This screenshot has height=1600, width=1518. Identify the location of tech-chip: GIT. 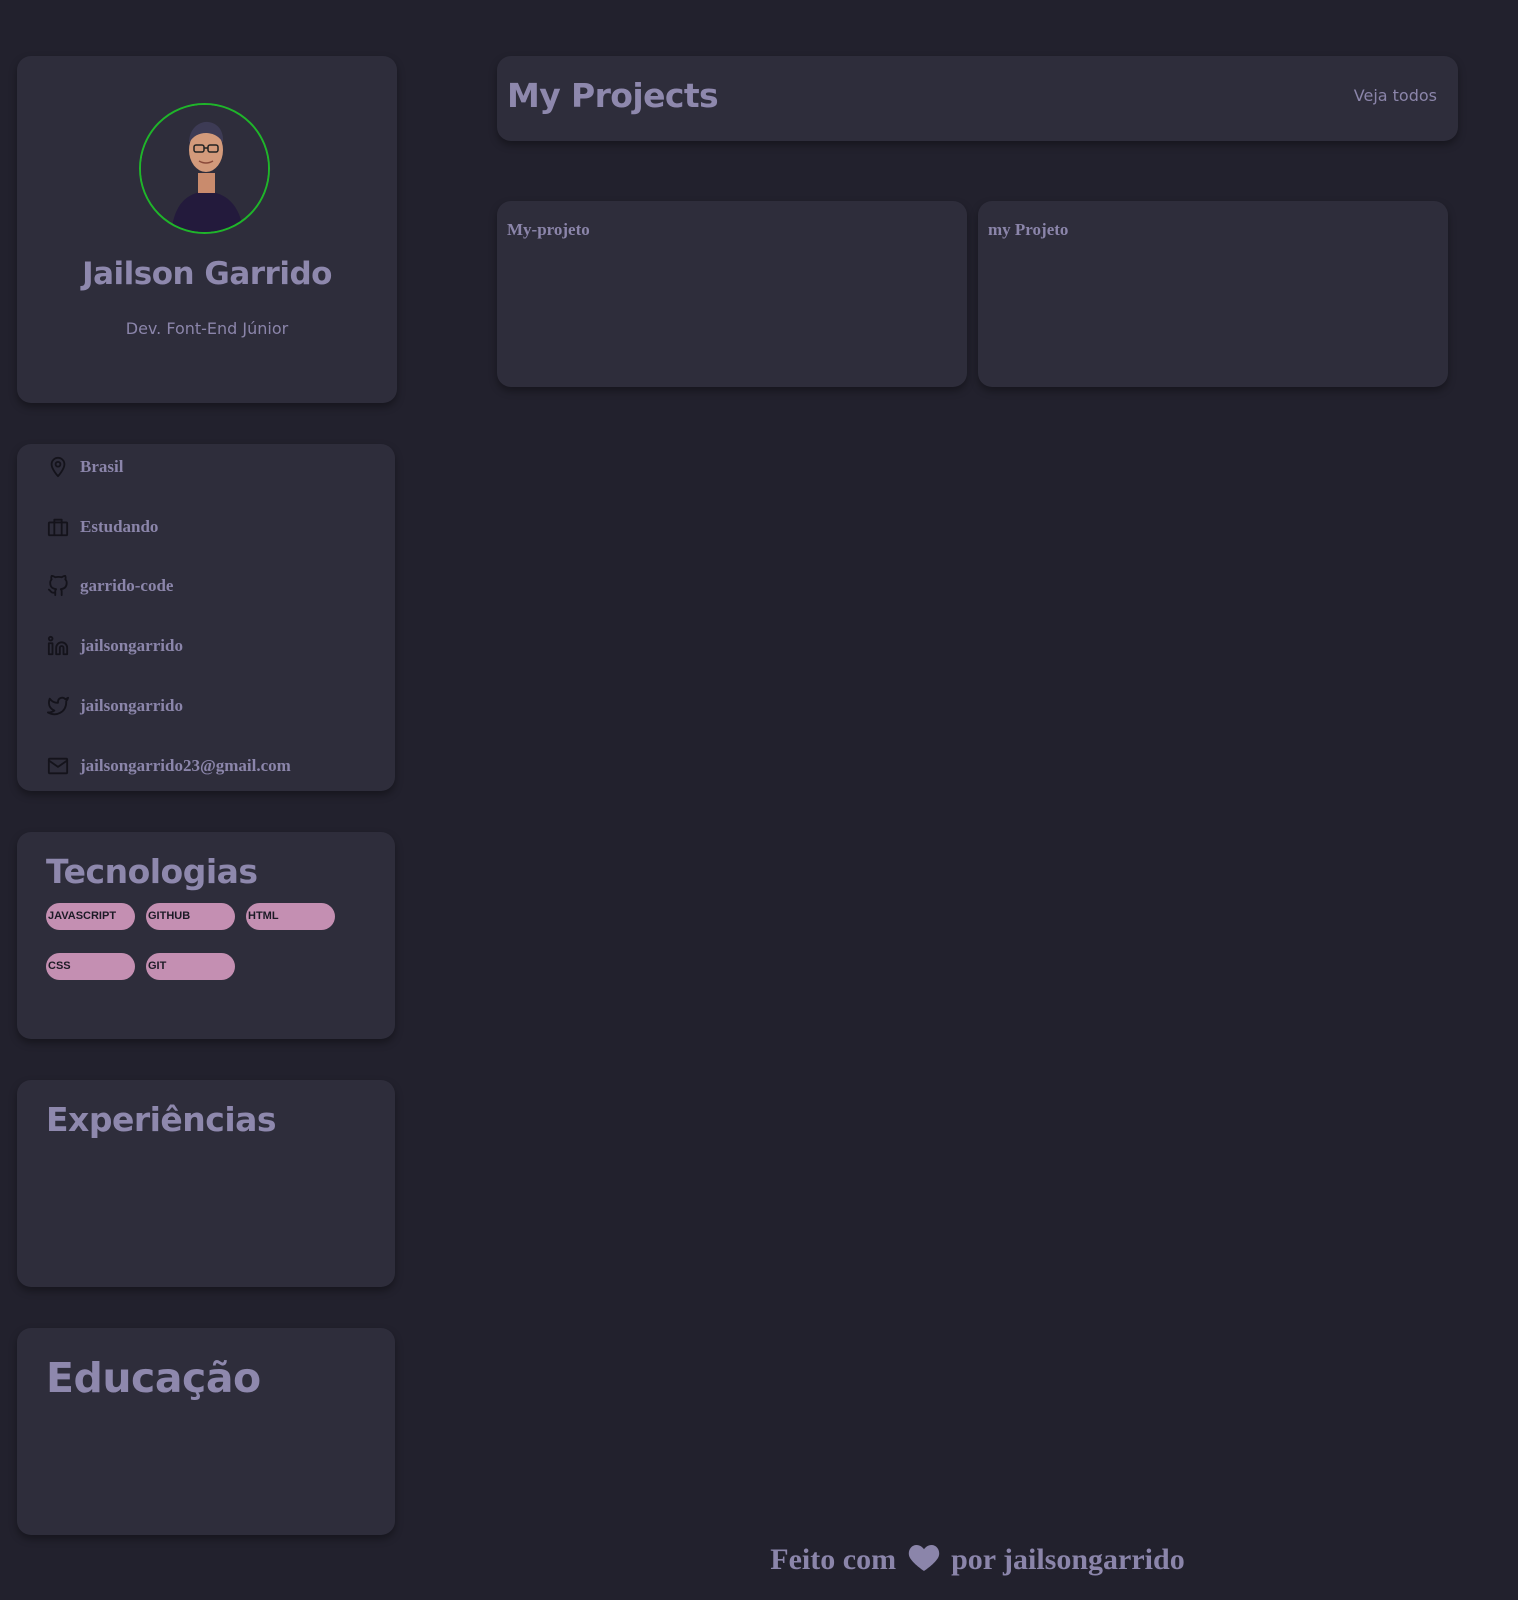
(190, 966).